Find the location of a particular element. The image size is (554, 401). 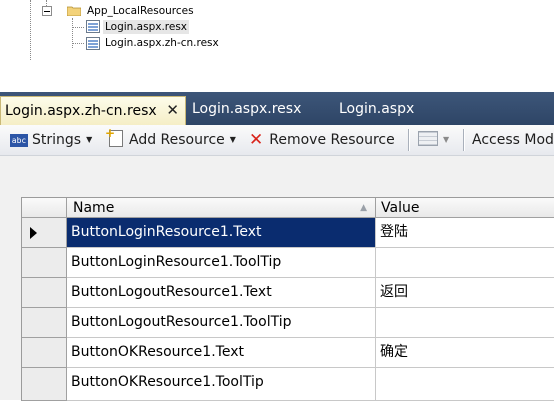

sort-ascending-icon: ▲ is located at coordinates (363, 208).